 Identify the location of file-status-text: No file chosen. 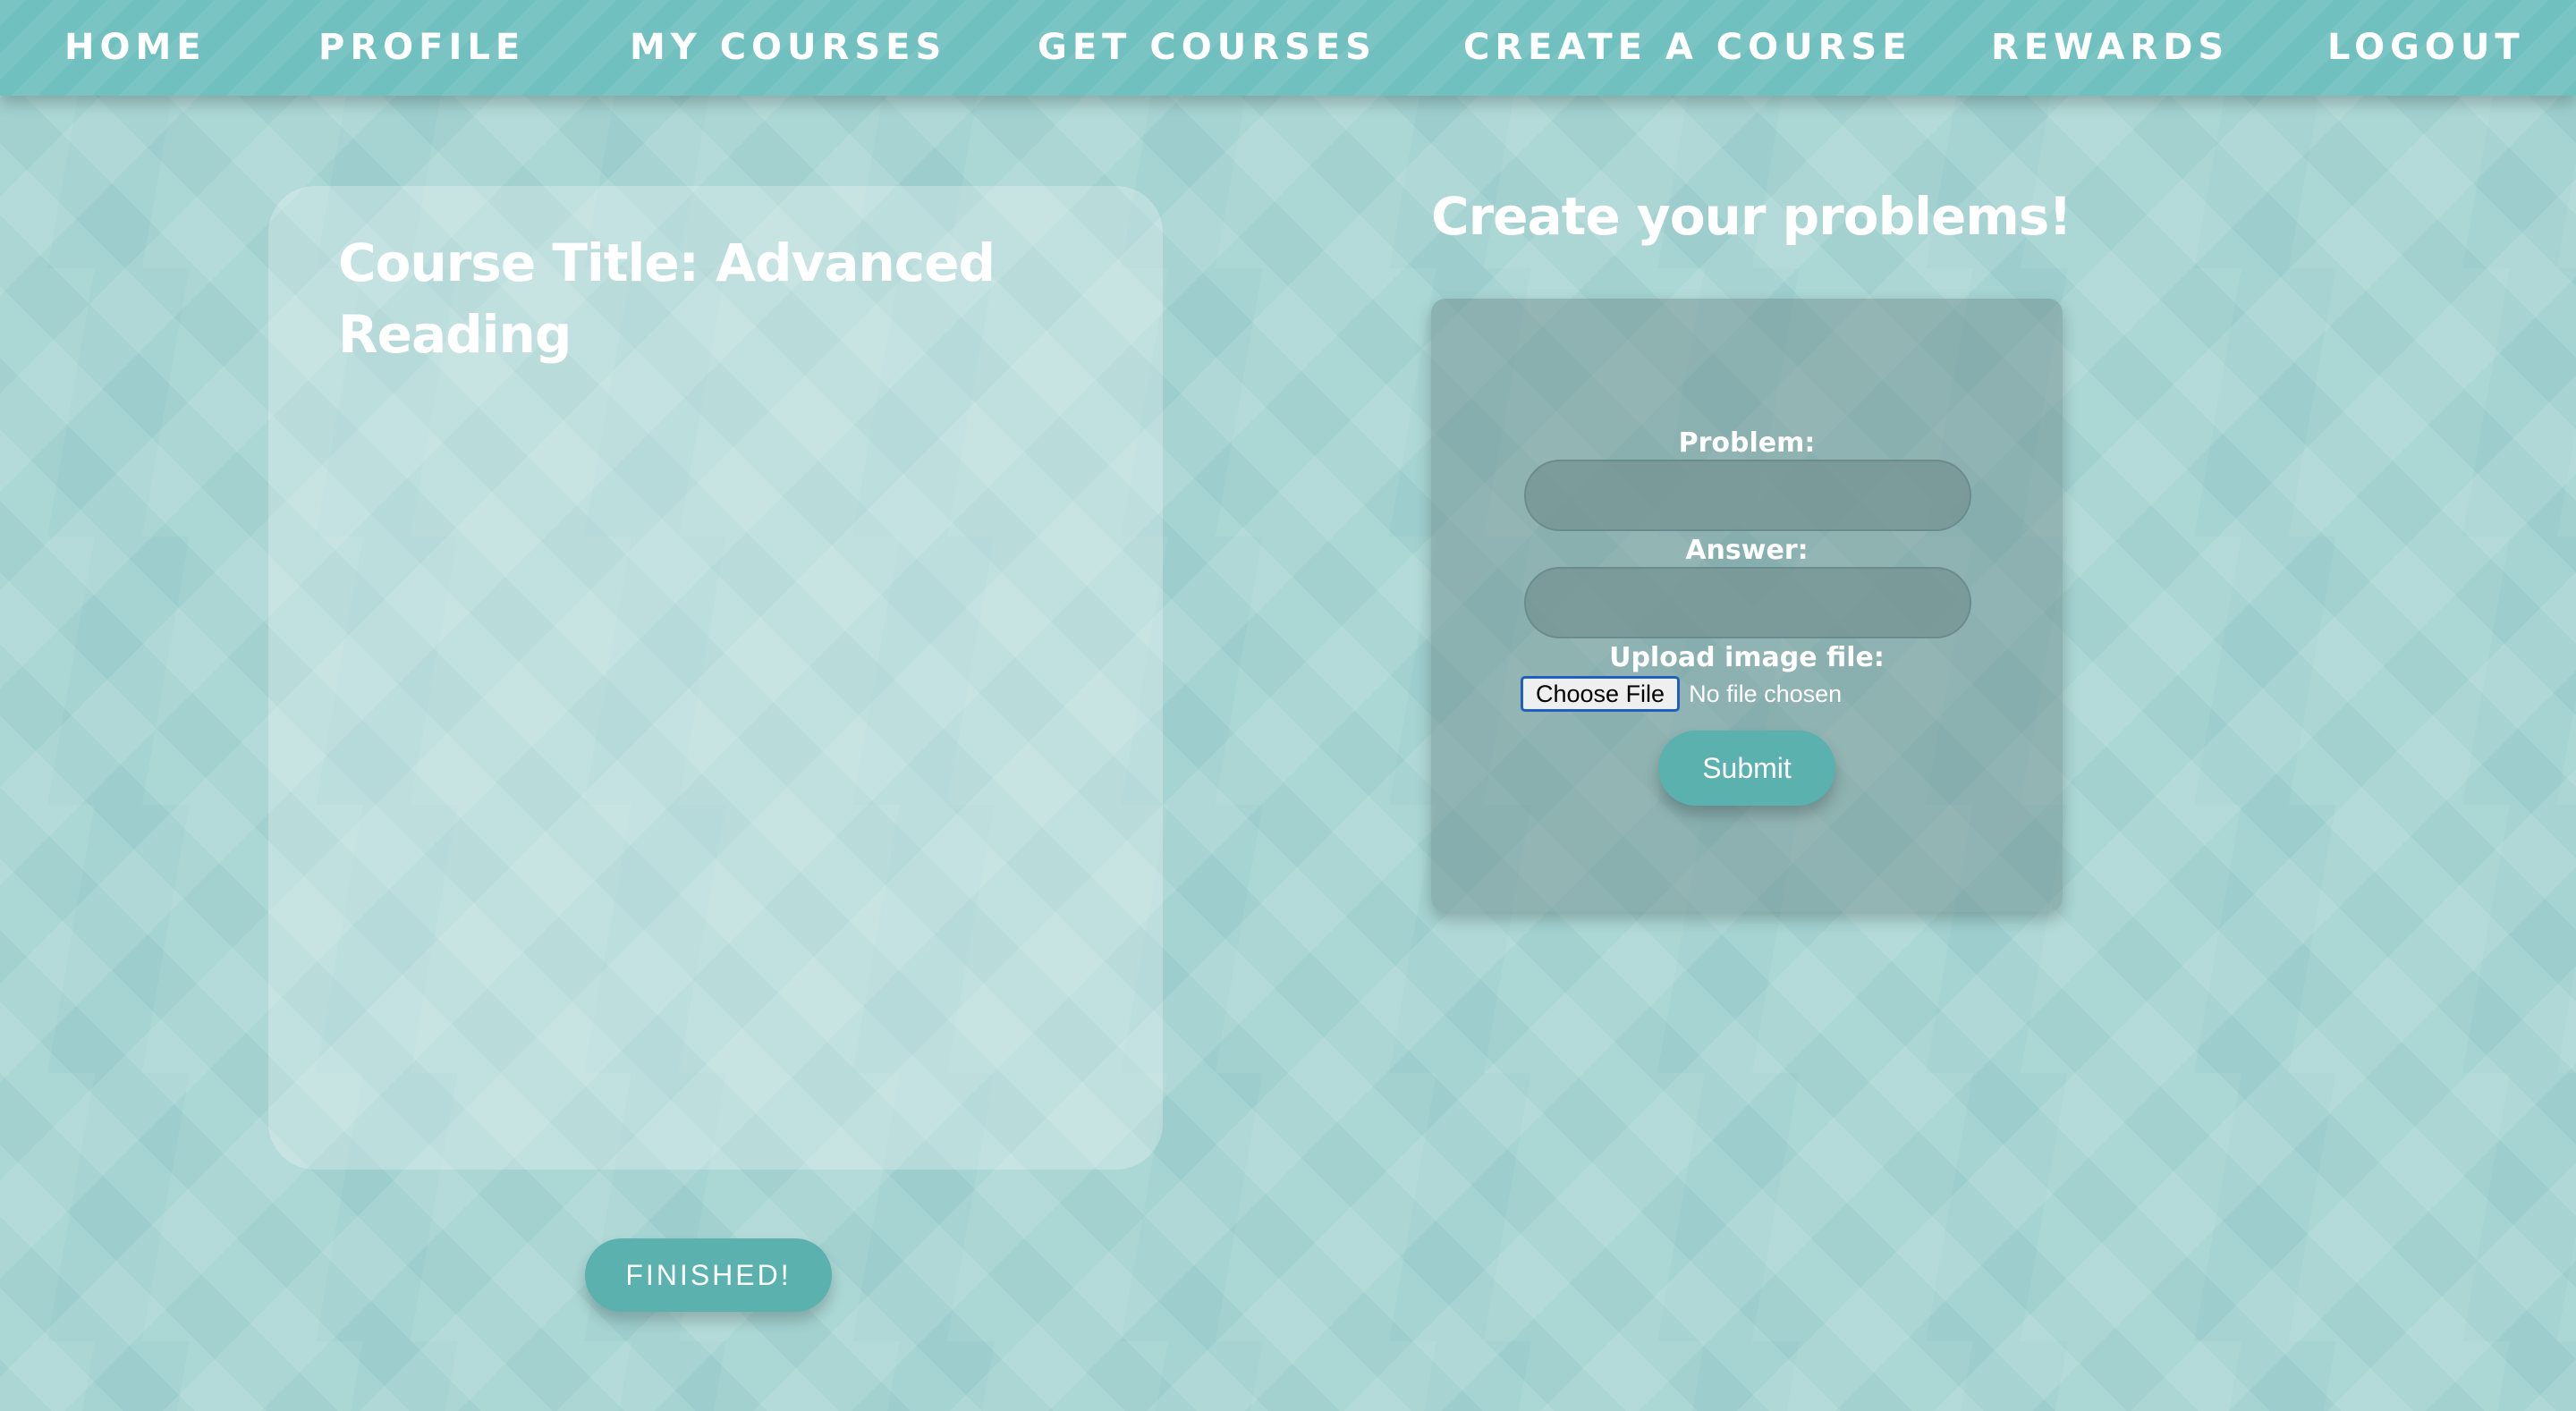
(1766, 693).